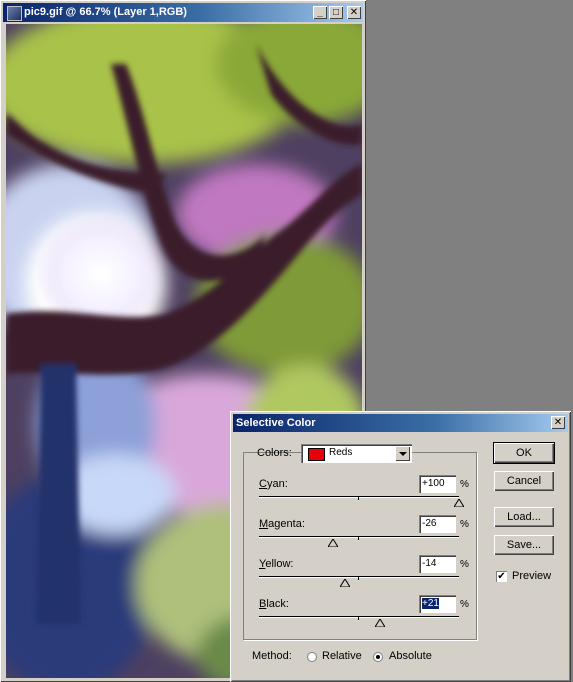  What do you see at coordinates (276, 423) in the screenshot?
I see `dialog-title: Selective Color` at bounding box center [276, 423].